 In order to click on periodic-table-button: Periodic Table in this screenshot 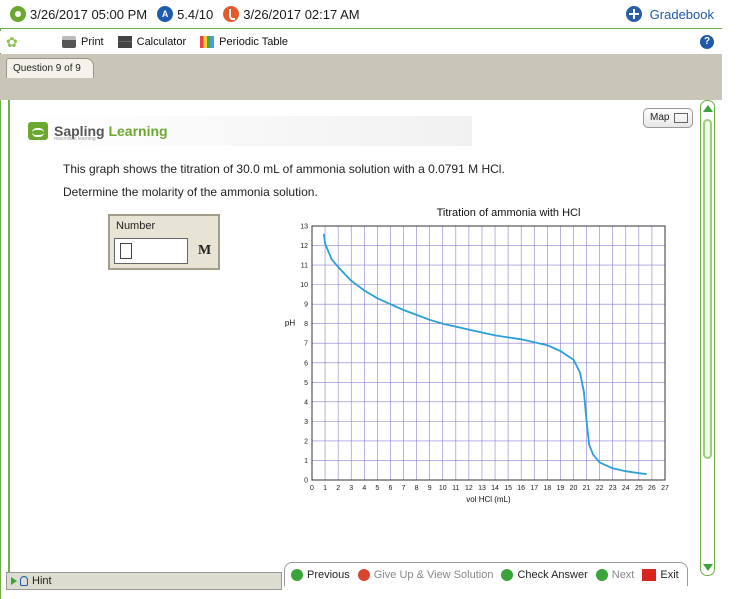, I will do `click(244, 42)`.